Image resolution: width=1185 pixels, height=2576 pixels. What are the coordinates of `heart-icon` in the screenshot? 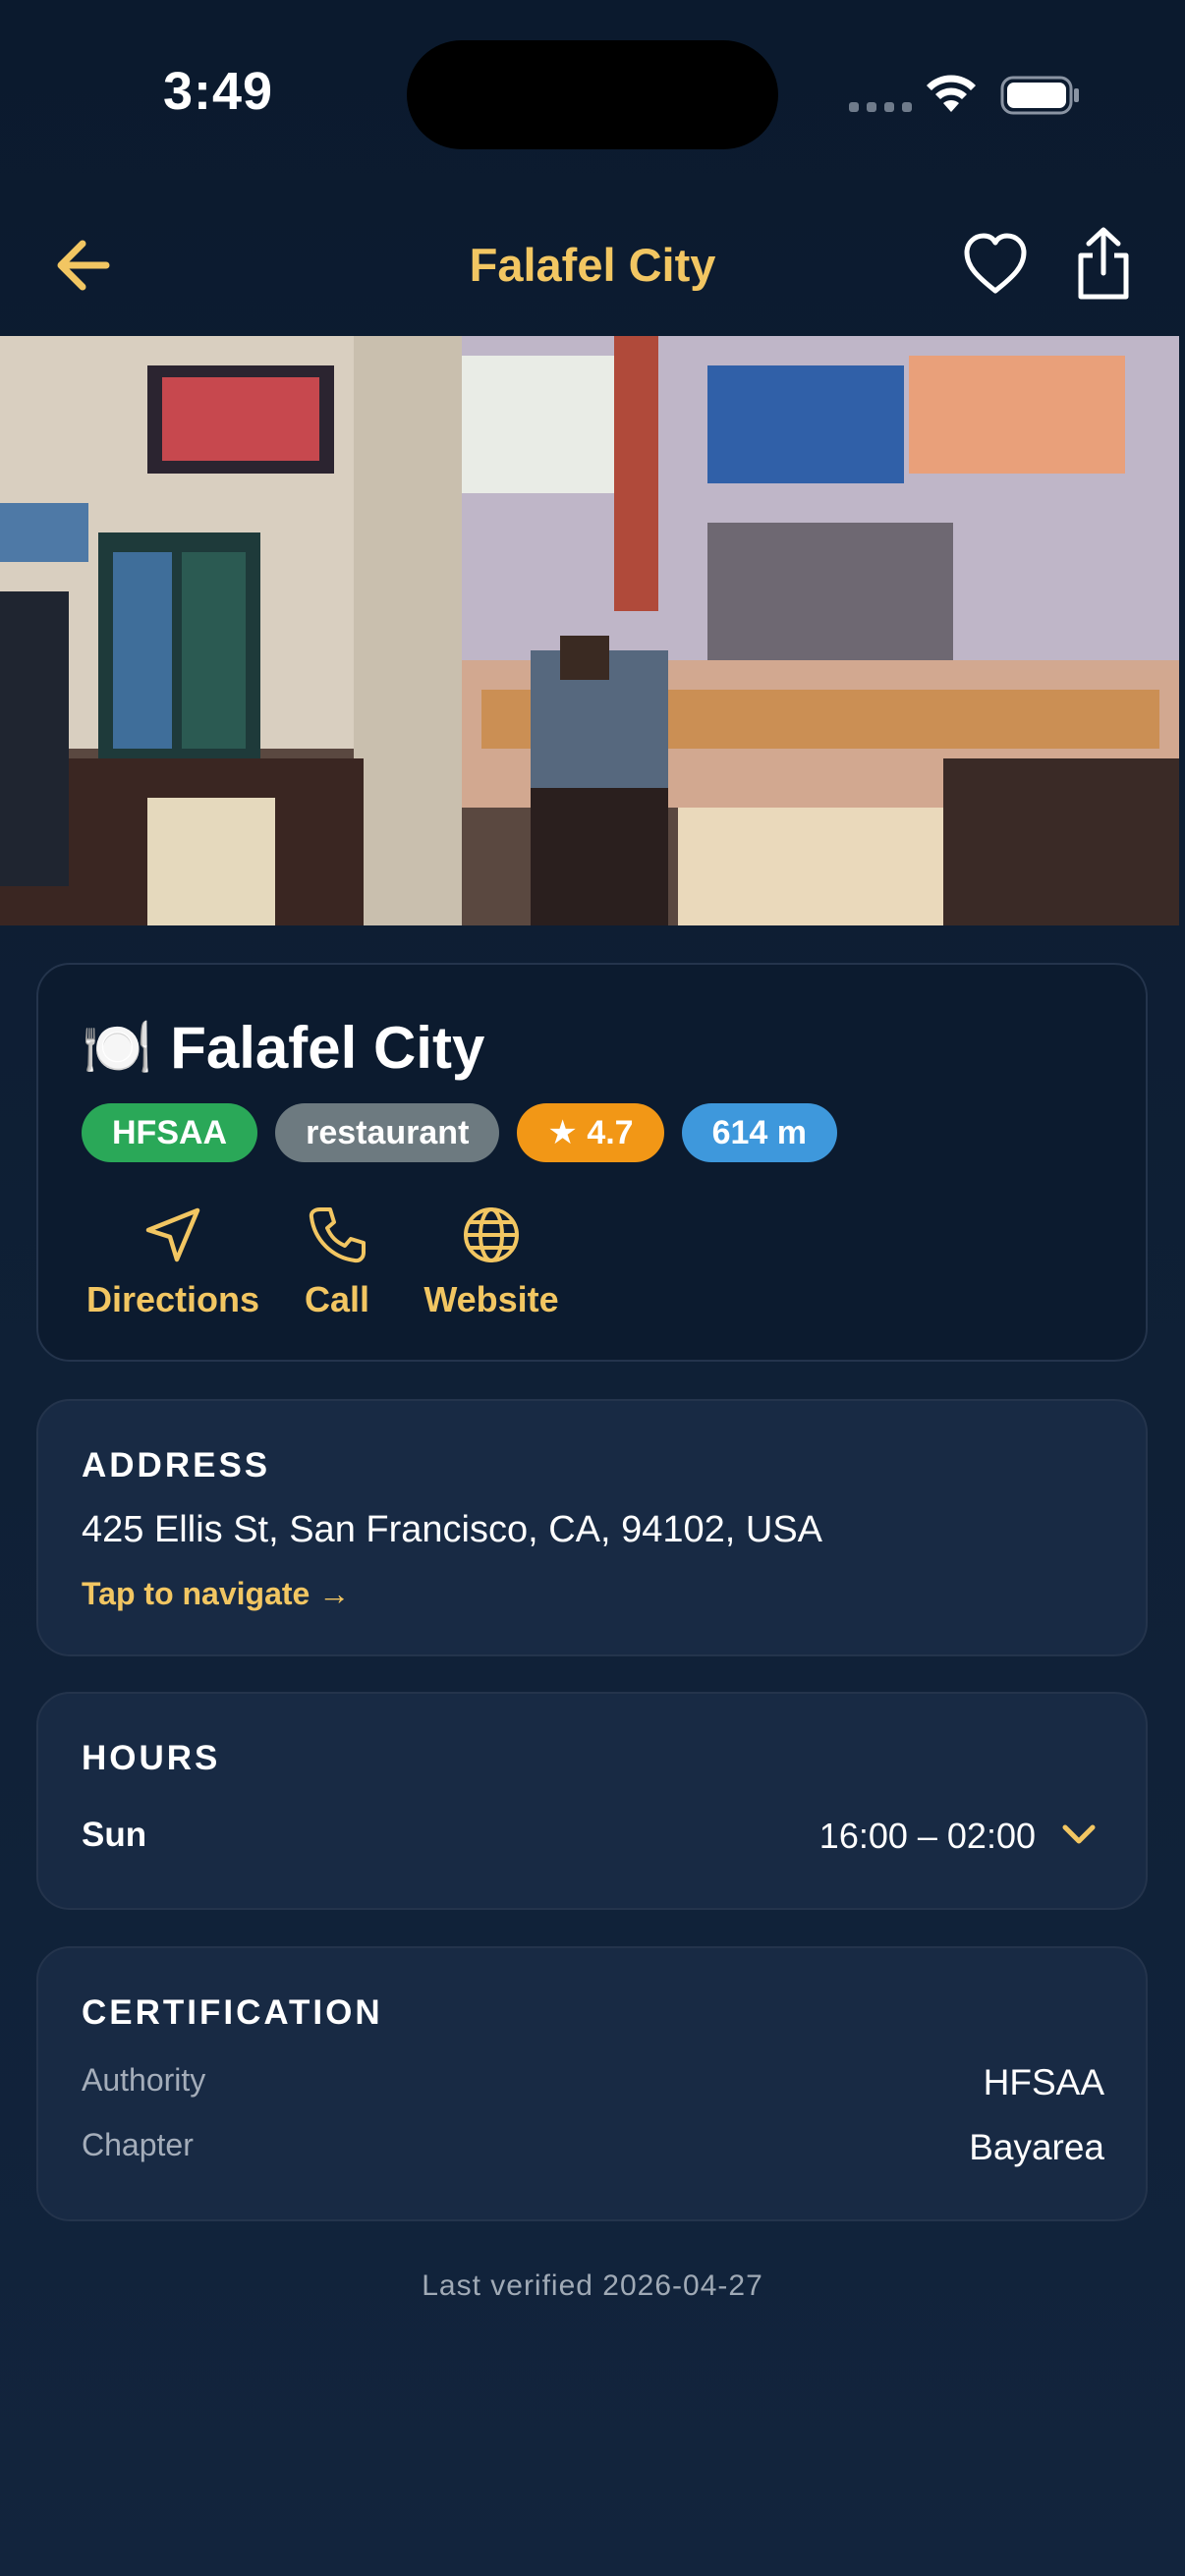 It's located at (996, 263).